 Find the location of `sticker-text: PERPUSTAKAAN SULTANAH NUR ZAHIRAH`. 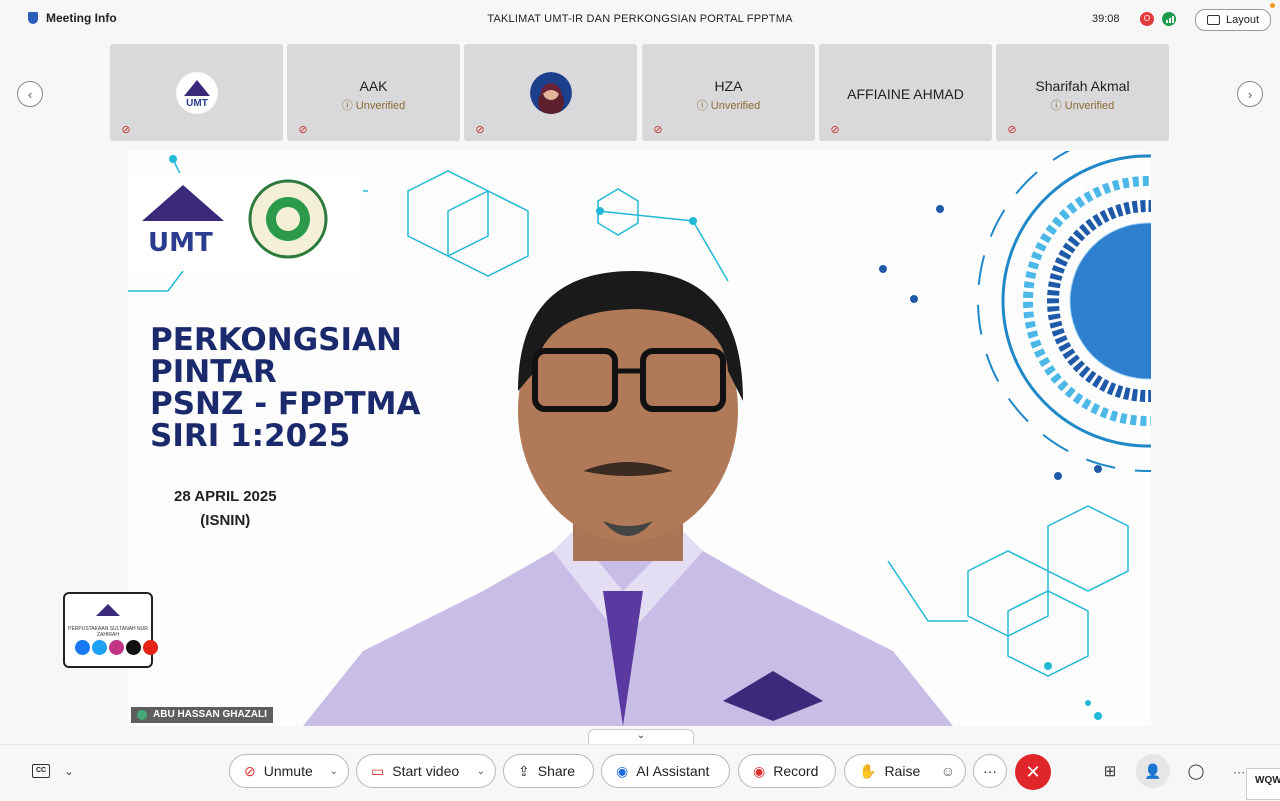

sticker-text: PERPUSTAKAAN SULTANAH NUR ZAHIRAH is located at coordinates (108, 632).